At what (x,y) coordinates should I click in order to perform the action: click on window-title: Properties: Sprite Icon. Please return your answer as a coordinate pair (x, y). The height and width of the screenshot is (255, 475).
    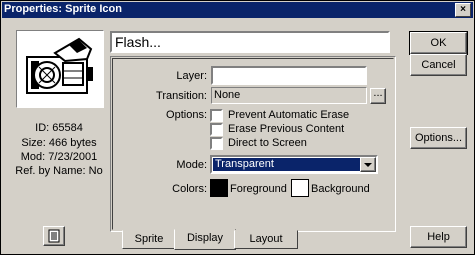
    Looking at the image, I should click on (63, 9).